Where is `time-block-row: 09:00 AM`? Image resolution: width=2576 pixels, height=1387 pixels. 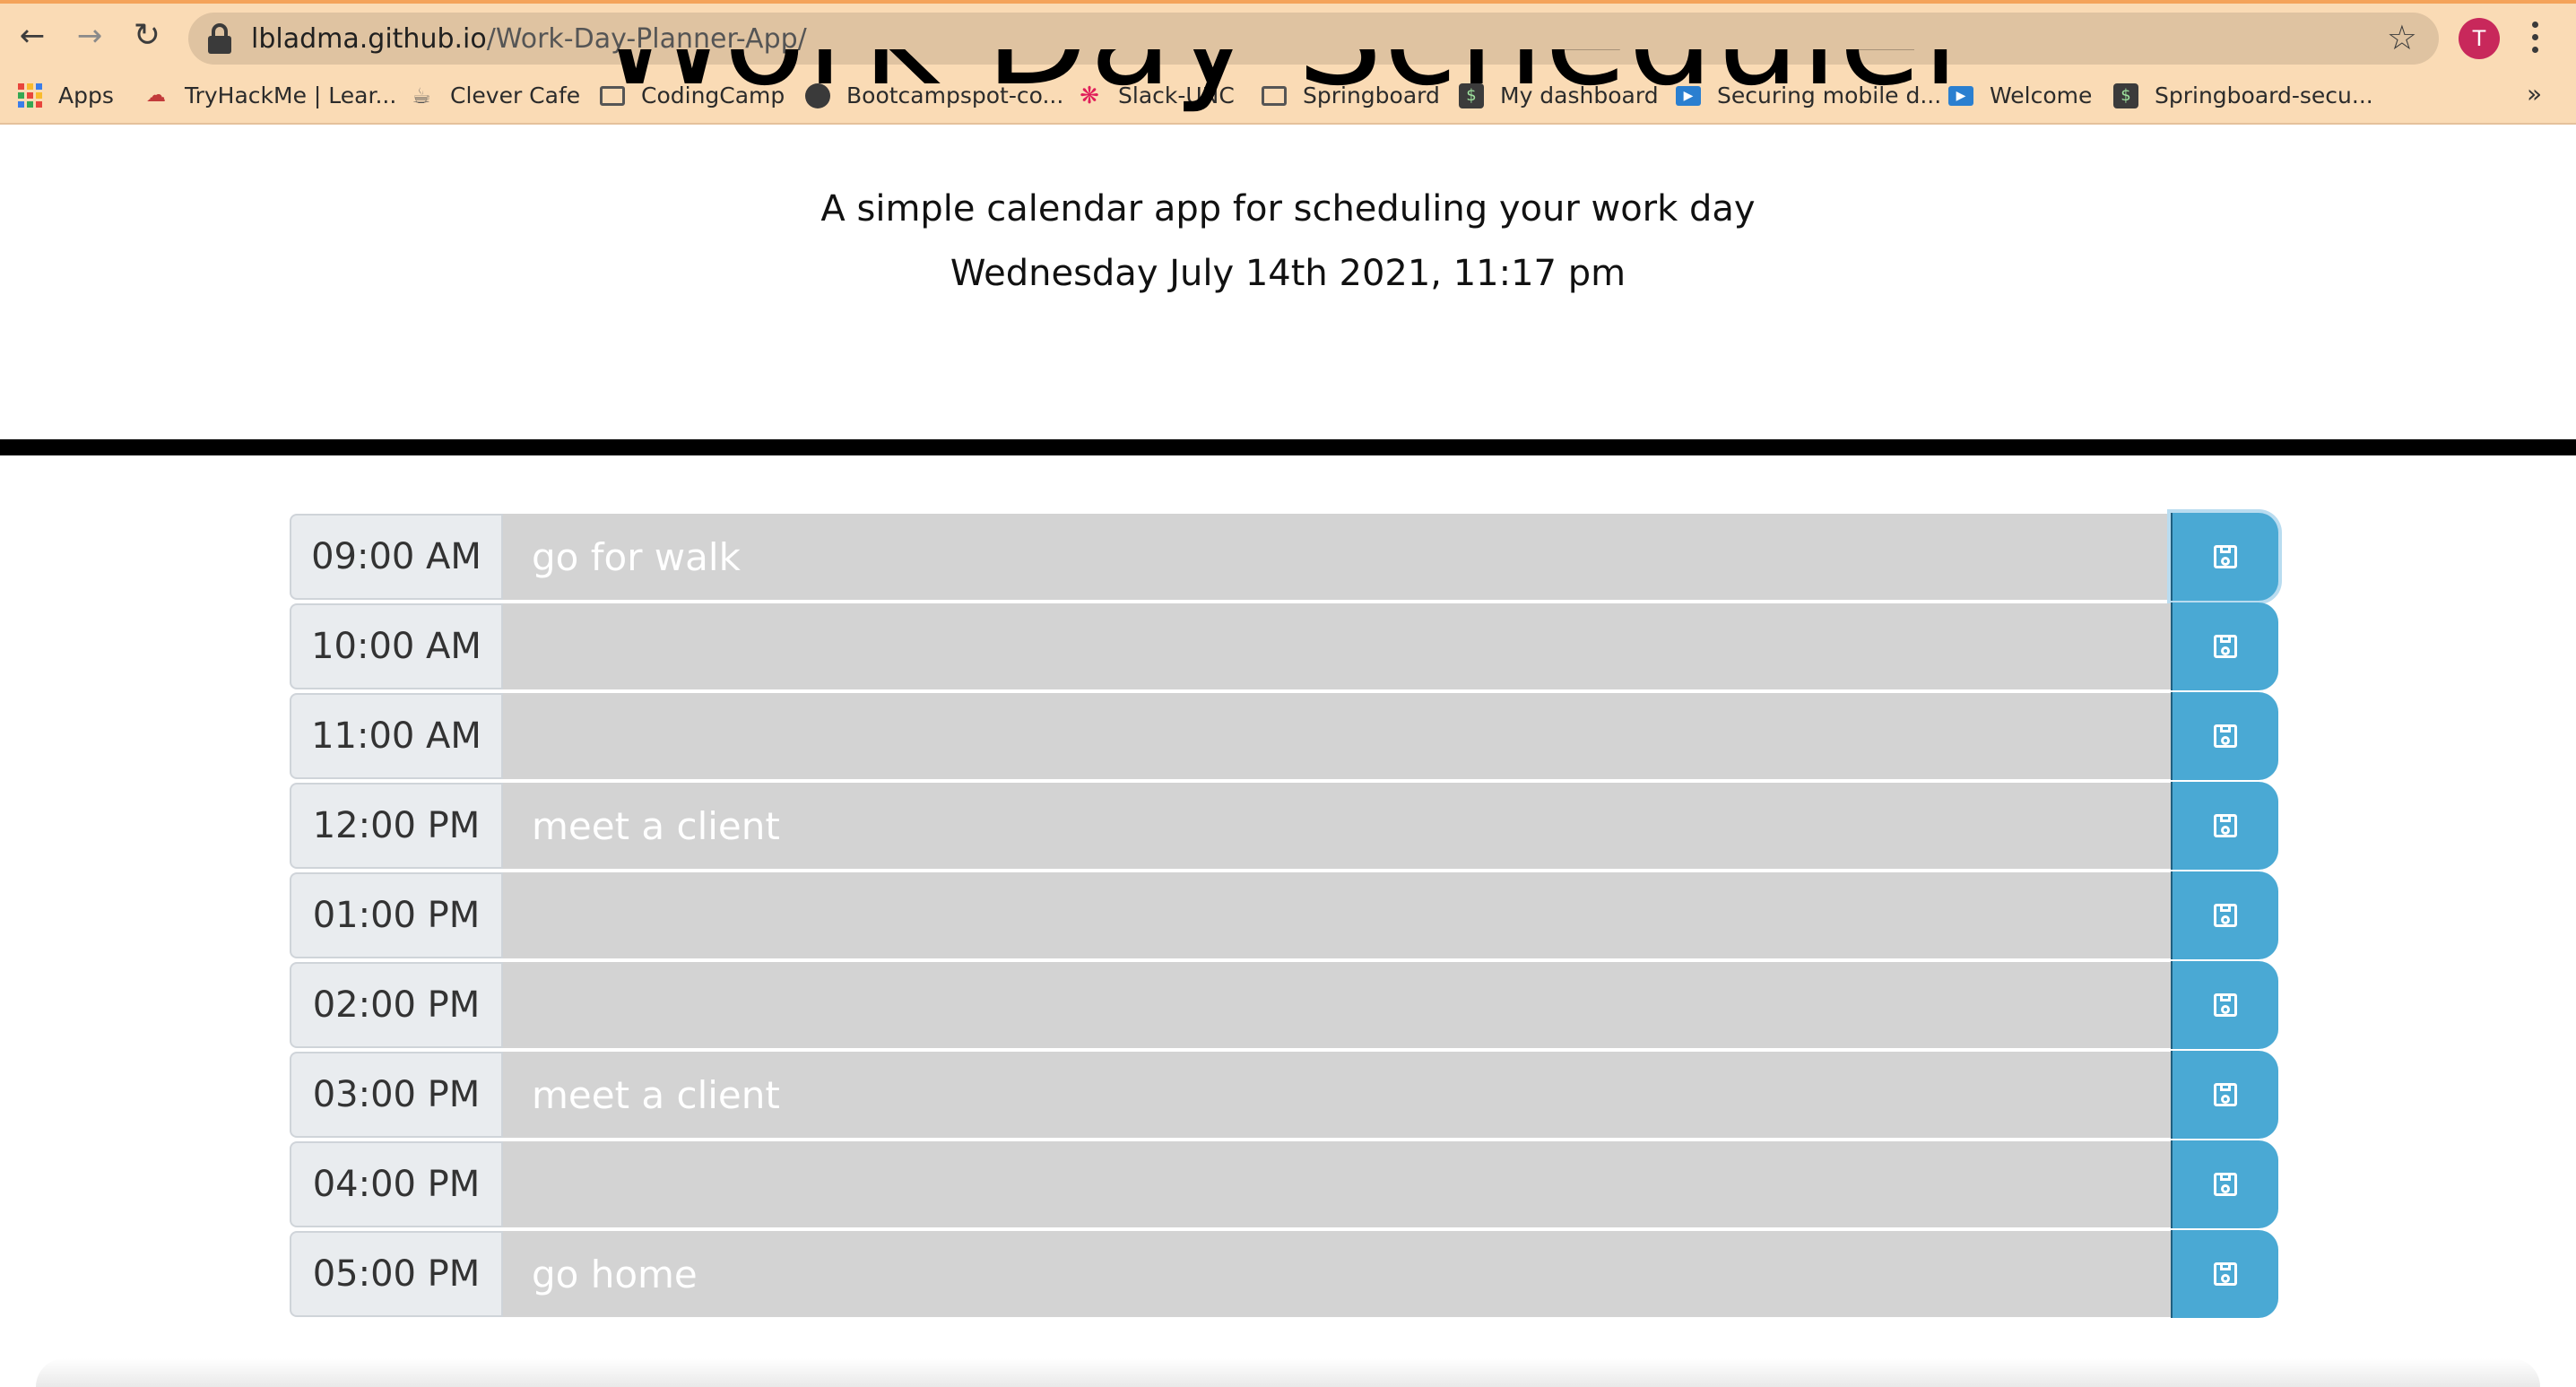 time-block-row: 09:00 AM is located at coordinates (1286, 557).